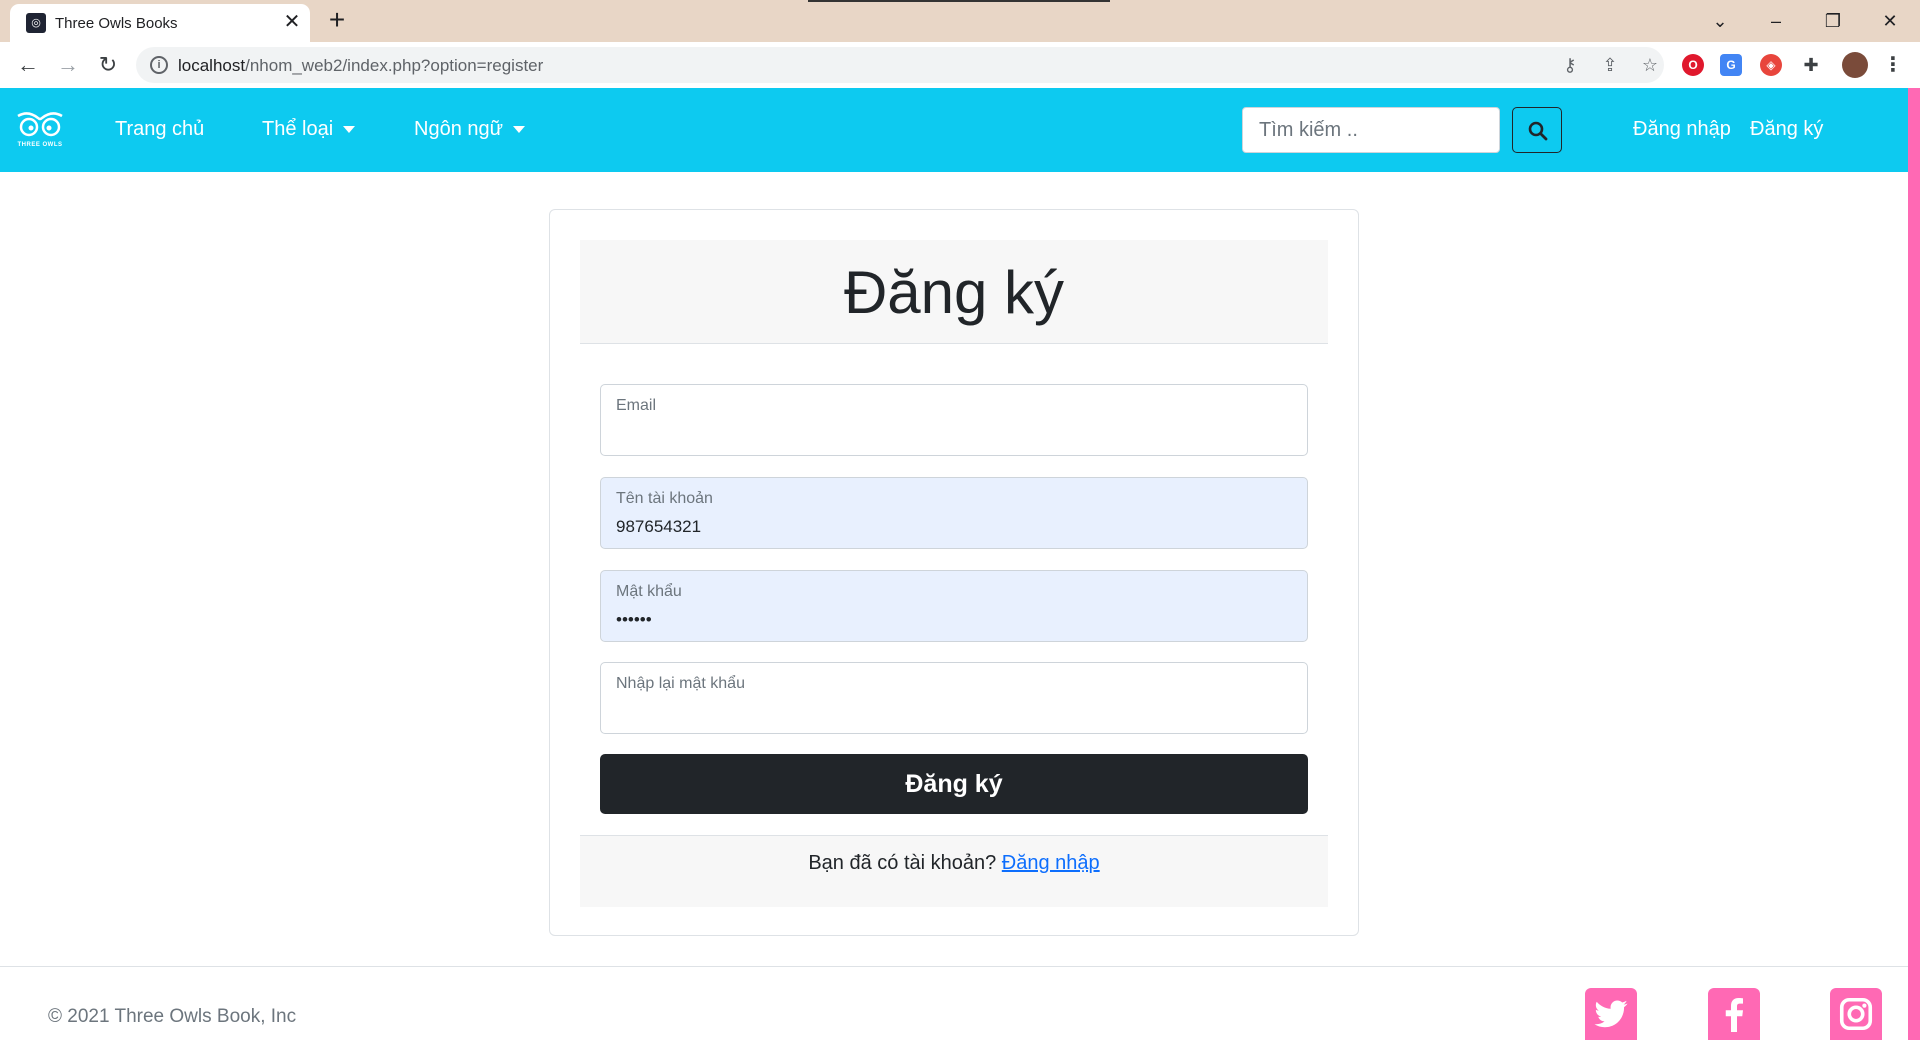 This screenshot has height=1040, width=1920. What do you see at coordinates (636, 405) in the screenshot?
I see `email-label: Email` at bounding box center [636, 405].